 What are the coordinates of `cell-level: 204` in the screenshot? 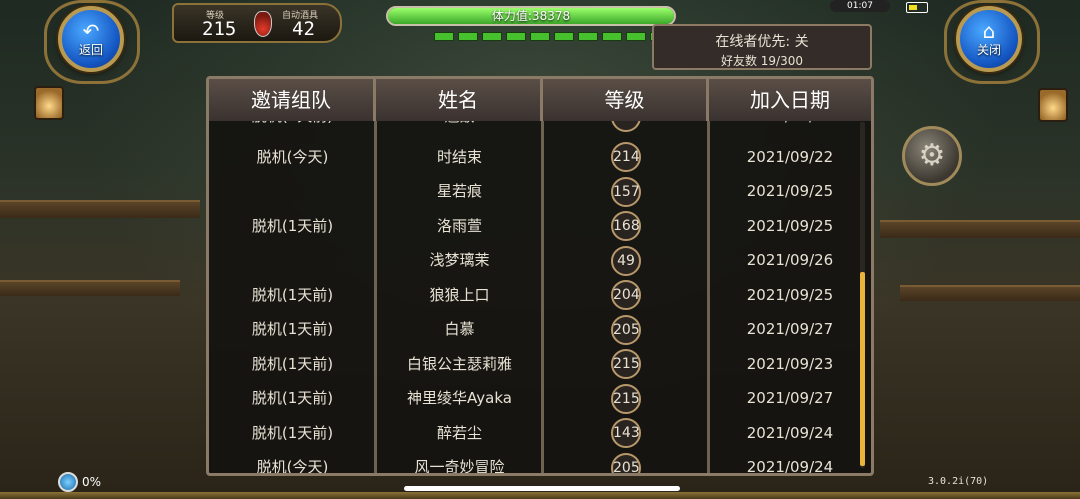 It's located at (626, 295).